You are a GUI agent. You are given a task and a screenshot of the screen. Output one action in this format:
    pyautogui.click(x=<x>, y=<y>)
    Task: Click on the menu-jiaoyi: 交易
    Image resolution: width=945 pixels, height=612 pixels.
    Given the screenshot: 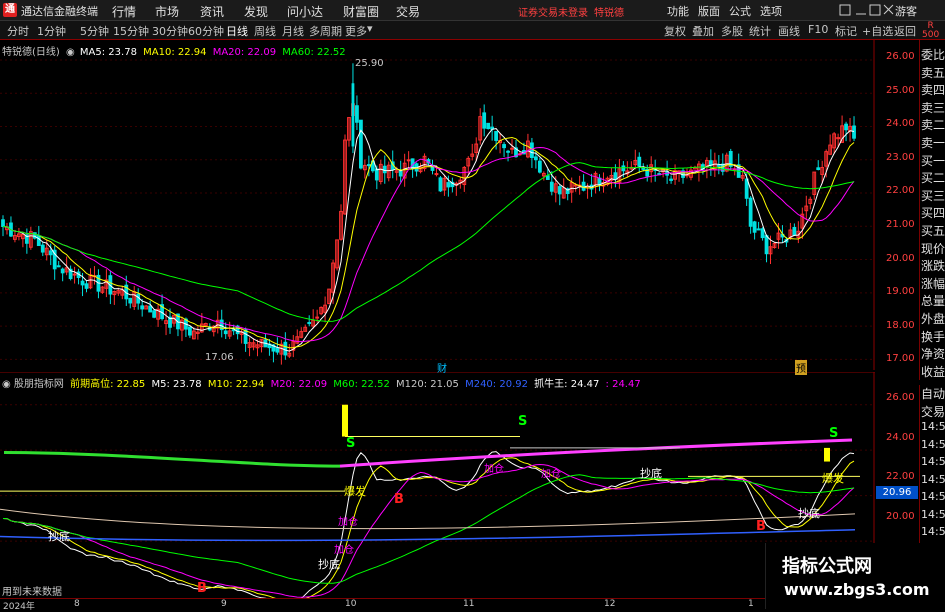 What is the action you would take?
    pyautogui.click(x=408, y=11)
    